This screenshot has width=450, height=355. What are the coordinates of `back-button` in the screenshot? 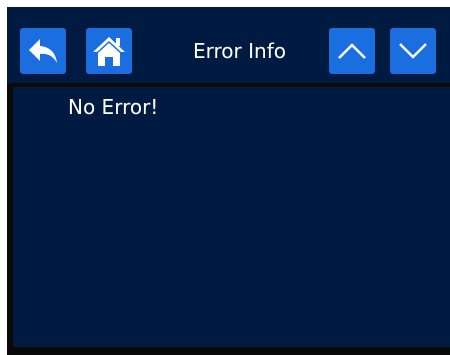 It's located at (43, 51).